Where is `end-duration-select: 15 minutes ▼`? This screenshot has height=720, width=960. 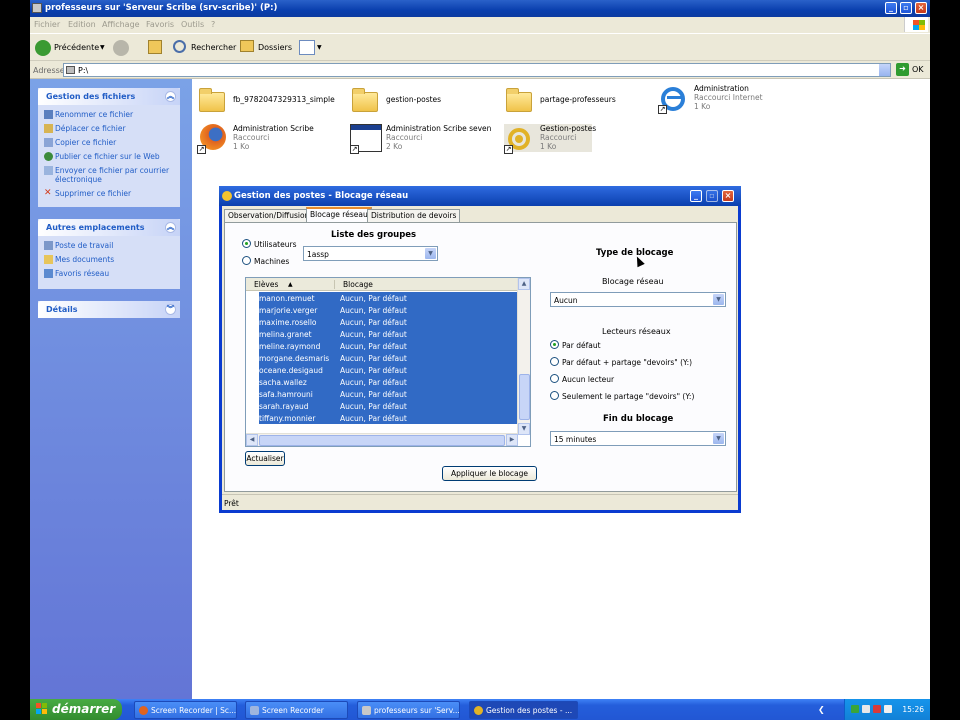
end-duration-select: 15 minutes ▼ is located at coordinates (638, 438).